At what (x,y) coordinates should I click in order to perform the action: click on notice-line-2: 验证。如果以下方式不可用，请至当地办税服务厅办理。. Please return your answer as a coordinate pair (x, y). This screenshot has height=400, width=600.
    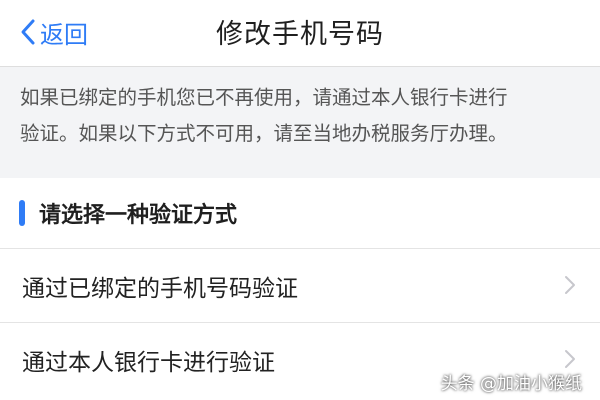
    Looking at the image, I should click on (264, 133).